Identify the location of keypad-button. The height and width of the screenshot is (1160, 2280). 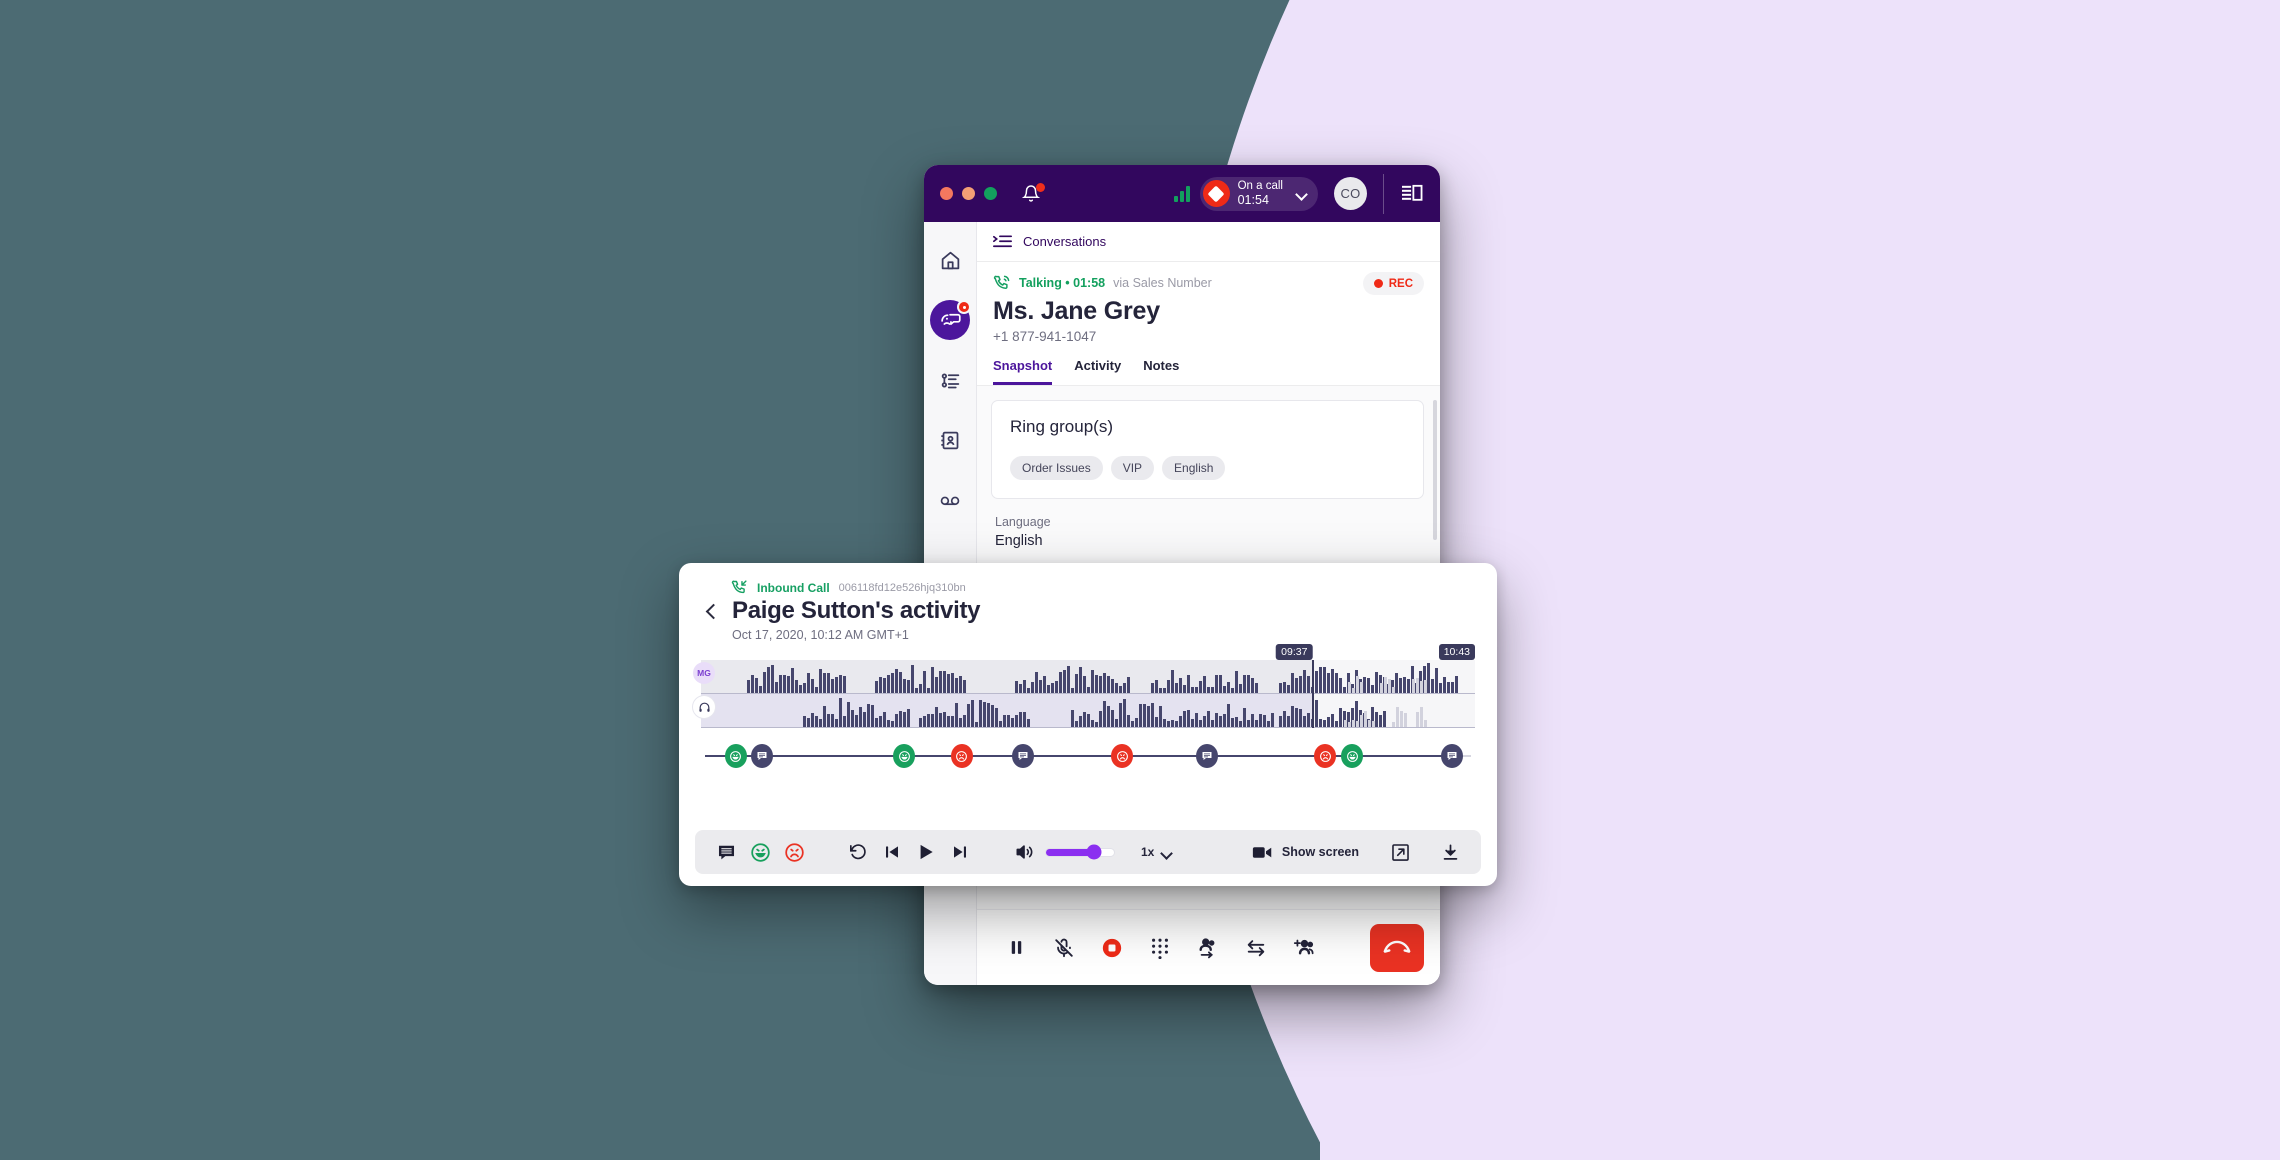
(1160, 948).